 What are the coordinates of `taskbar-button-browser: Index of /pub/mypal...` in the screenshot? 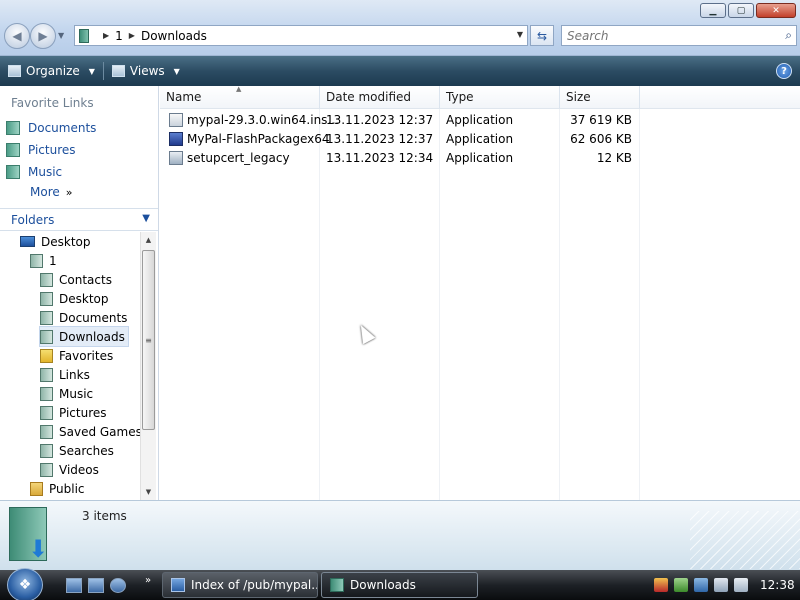 It's located at (240, 585).